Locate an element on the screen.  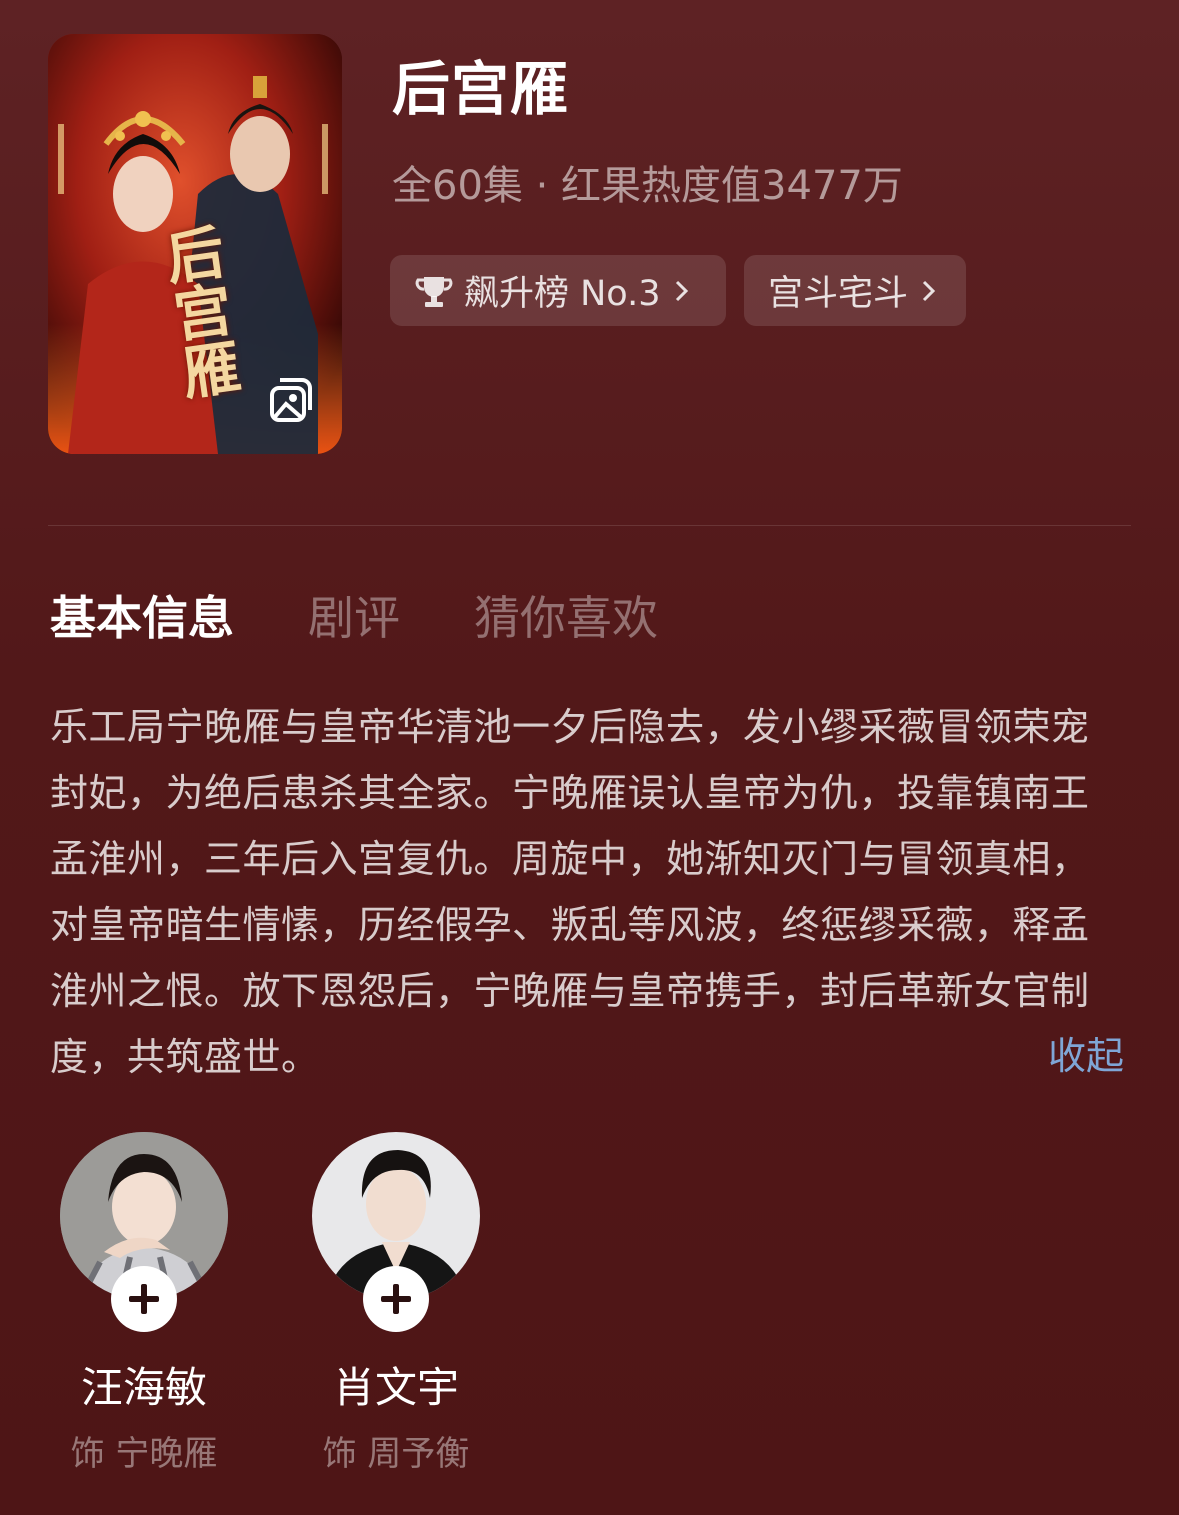
genre-chip: 宫斗宅斗 is located at coordinates (855, 290).